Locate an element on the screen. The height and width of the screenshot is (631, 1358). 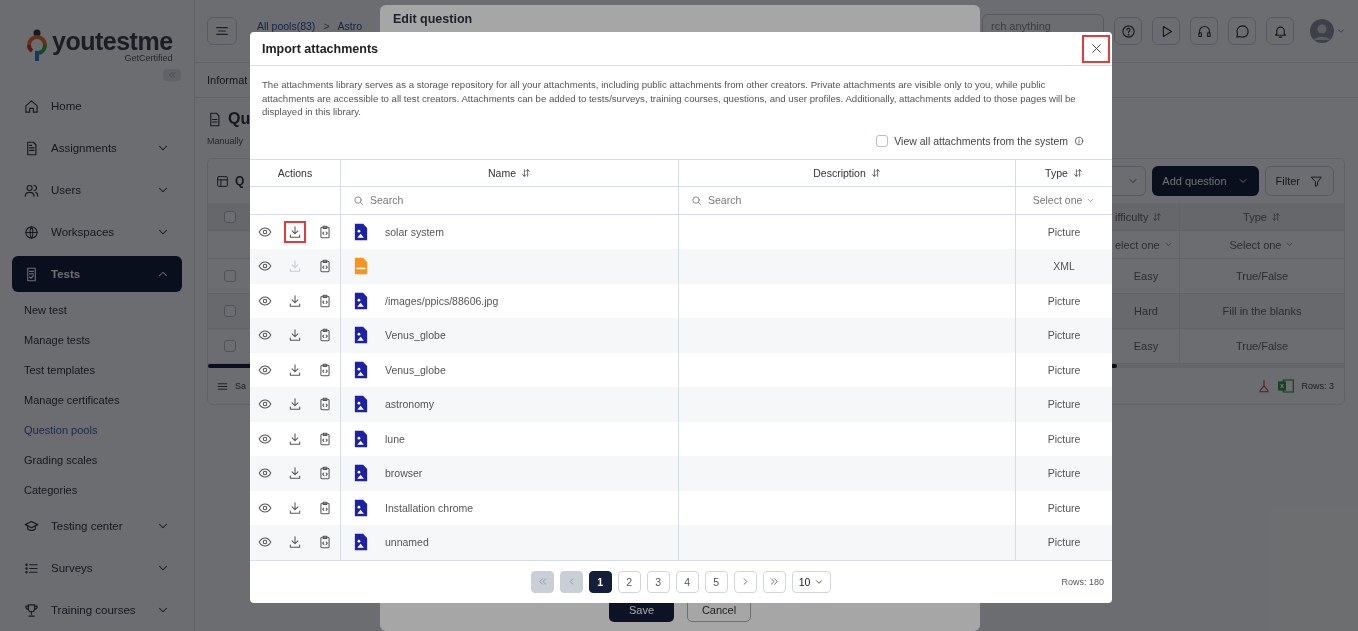
menu-button is located at coordinates (222, 31).